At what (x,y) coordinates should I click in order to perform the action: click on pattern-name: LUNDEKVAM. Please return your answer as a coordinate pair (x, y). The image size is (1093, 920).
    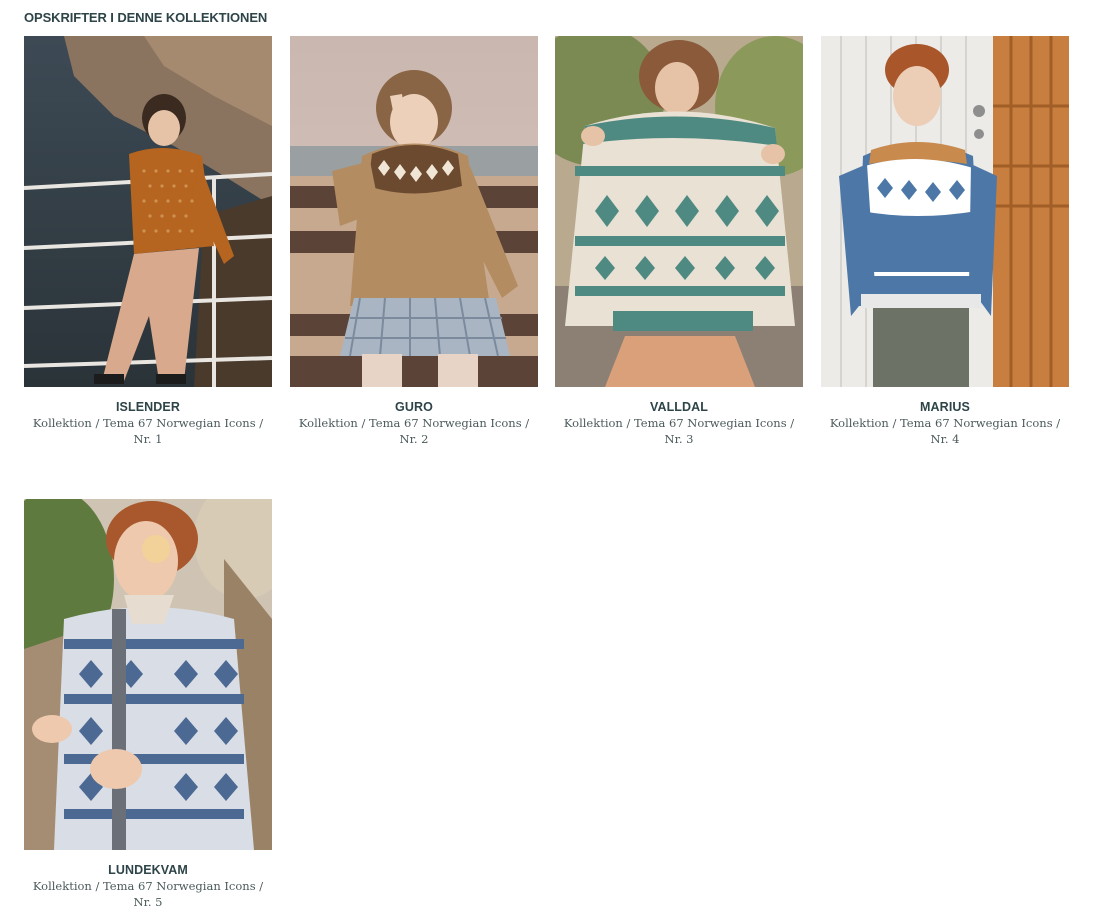
    Looking at the image, I should click on (148, 870).